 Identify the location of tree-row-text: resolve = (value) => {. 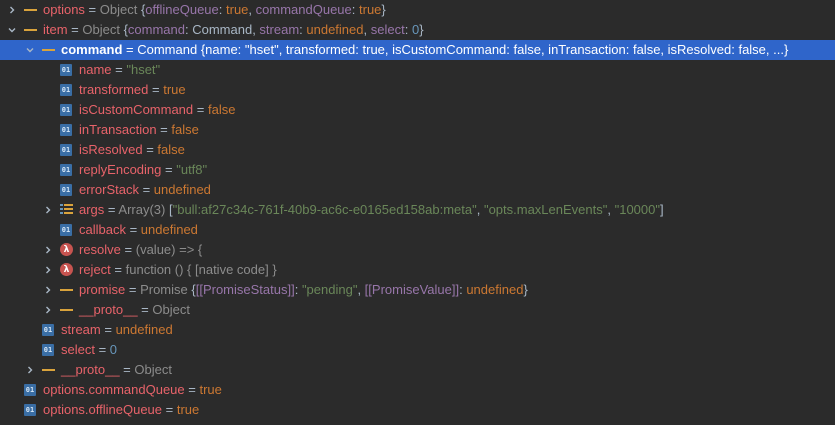
(140, 250).